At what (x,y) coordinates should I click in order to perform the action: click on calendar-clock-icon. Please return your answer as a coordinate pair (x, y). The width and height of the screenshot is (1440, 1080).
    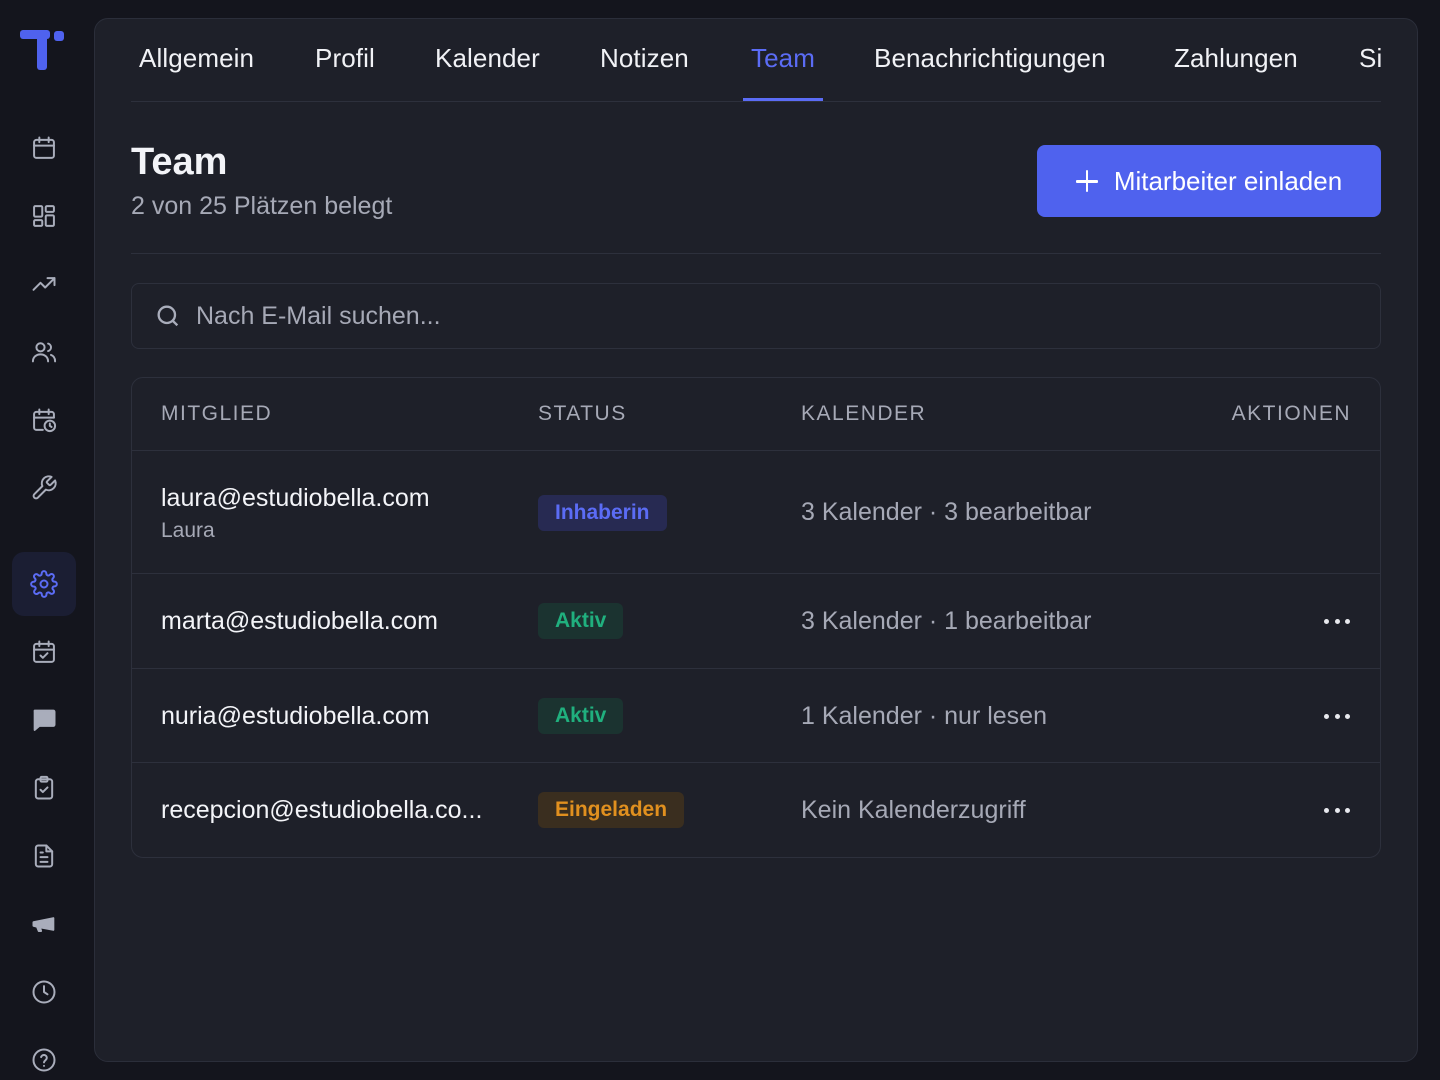
    Looking at the image, I should click on (45, 420).